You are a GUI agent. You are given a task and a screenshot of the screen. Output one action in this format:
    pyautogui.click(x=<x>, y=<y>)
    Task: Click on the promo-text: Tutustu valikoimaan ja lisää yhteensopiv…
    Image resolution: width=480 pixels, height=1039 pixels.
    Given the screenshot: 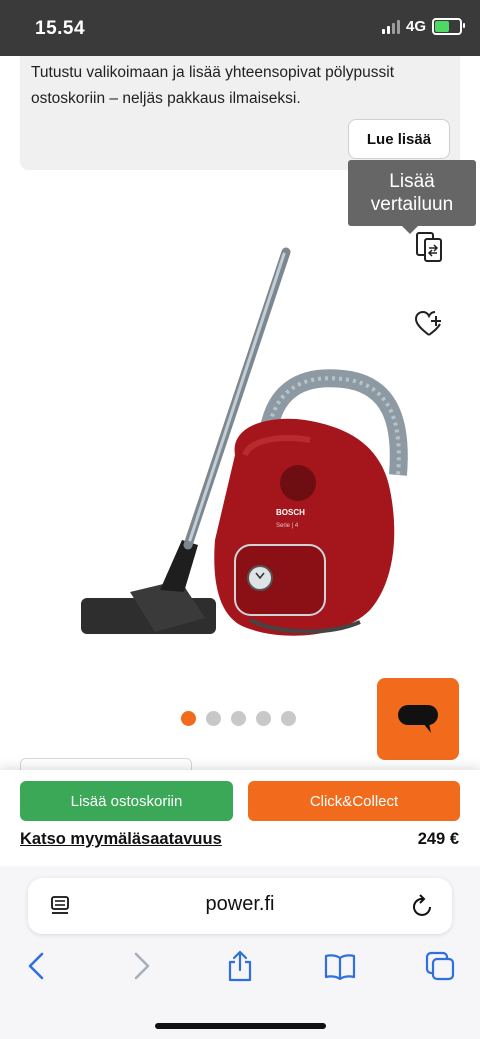 What is the action you would take?
    pyautogui.click(x=213, y=85)
    